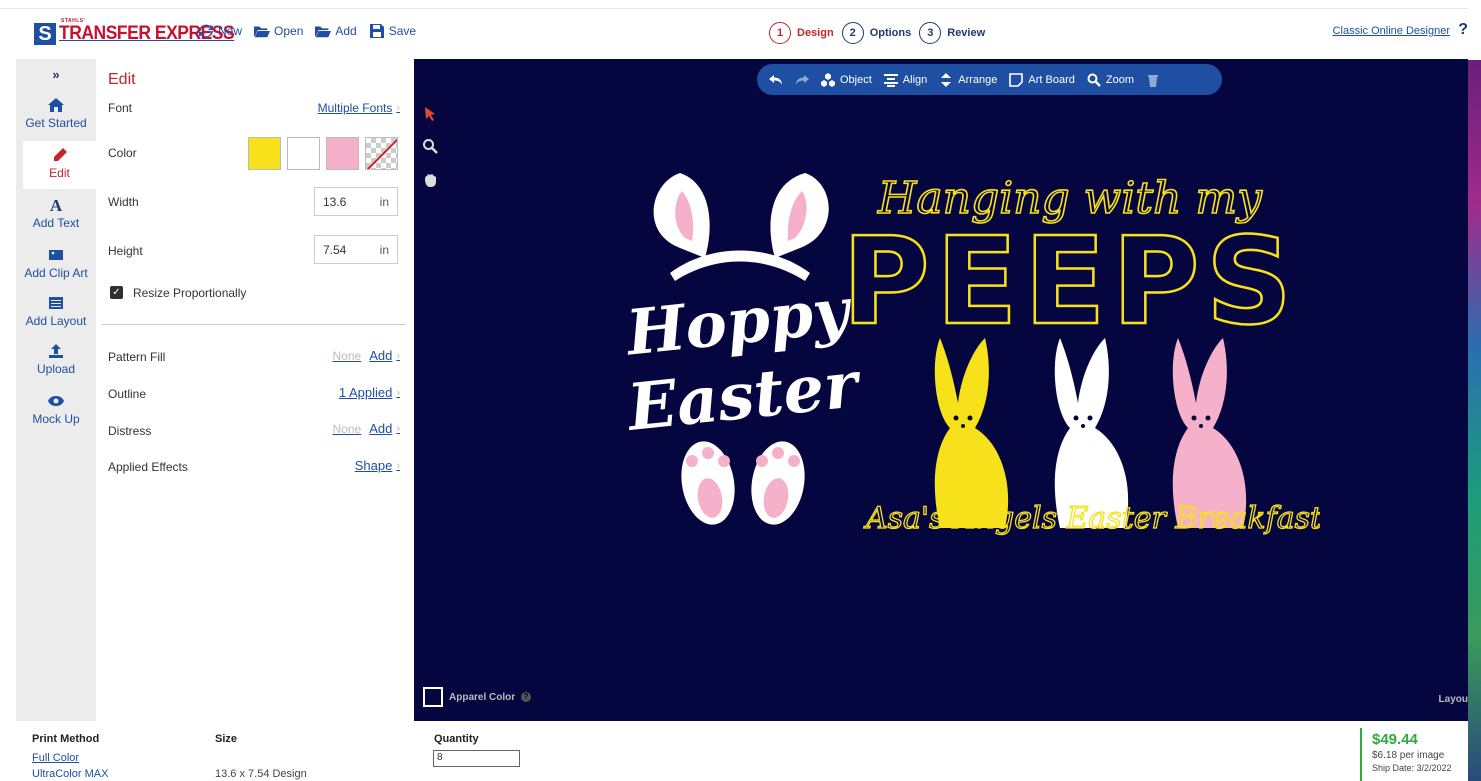  I want to click on pointer-tool-icon, so click(430, 114).